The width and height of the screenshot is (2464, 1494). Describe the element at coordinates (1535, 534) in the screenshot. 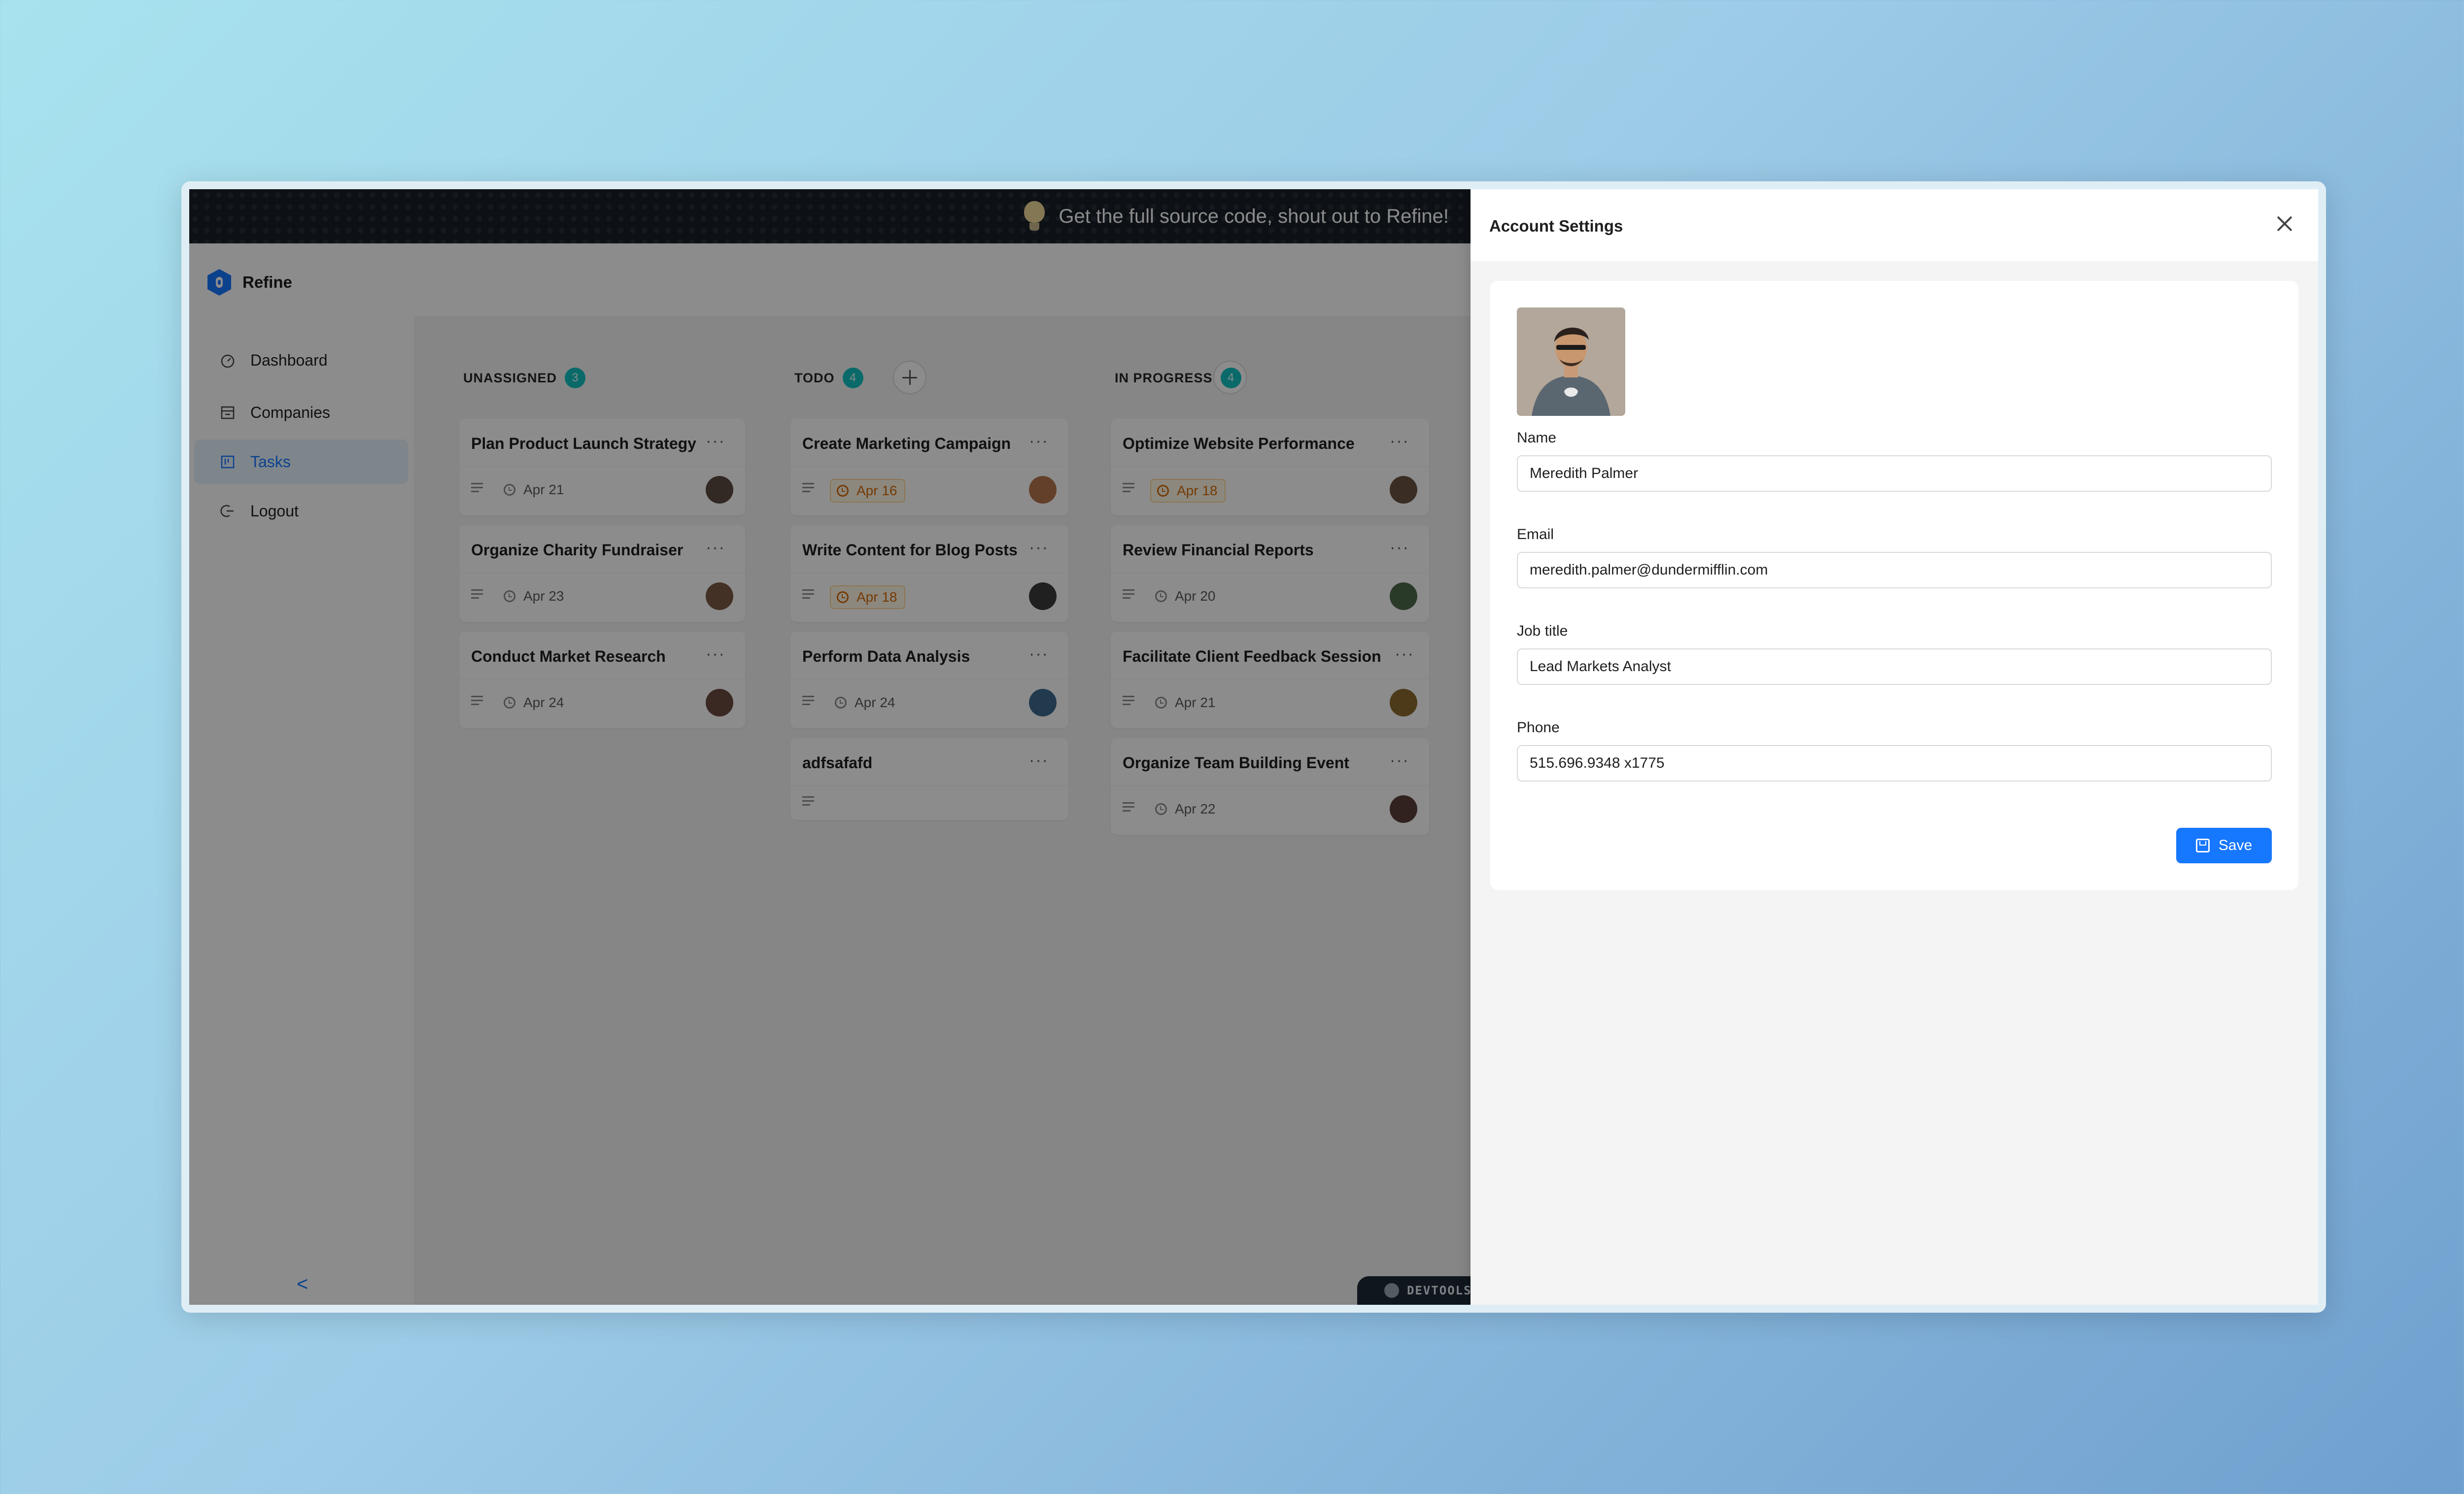

I see `email-label: Email` at that location.